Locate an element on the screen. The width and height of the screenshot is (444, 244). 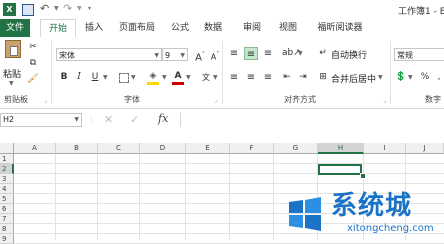
phonetic-icon: 文 is located at coordinates (206, 77).